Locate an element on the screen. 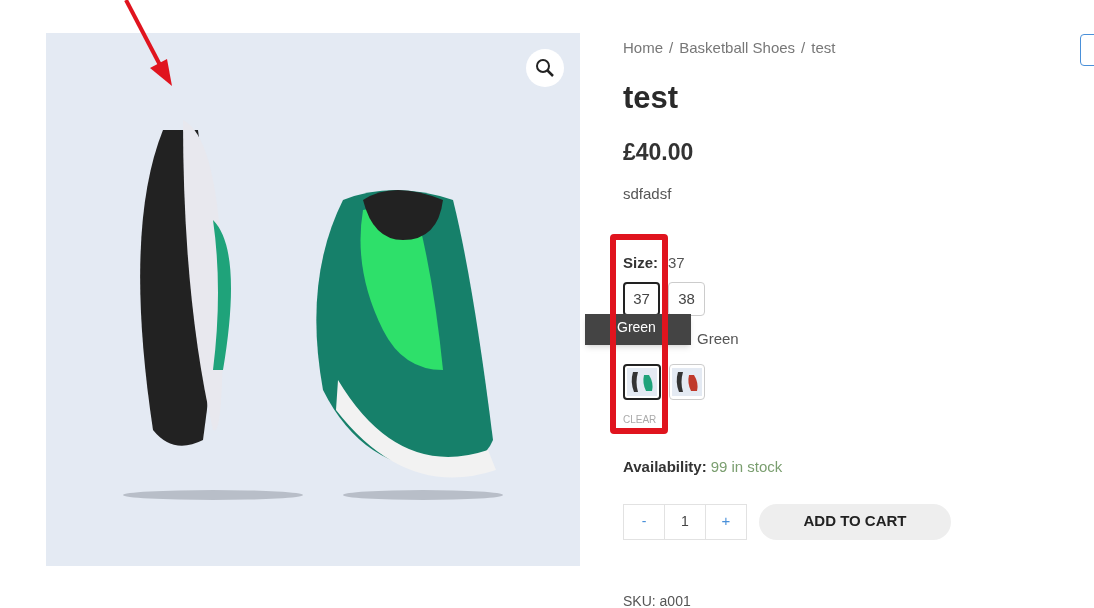 The width and height of the screenshot is (1094, 608). sku-text: SKU: a001 is located at coordinates (657, 599).